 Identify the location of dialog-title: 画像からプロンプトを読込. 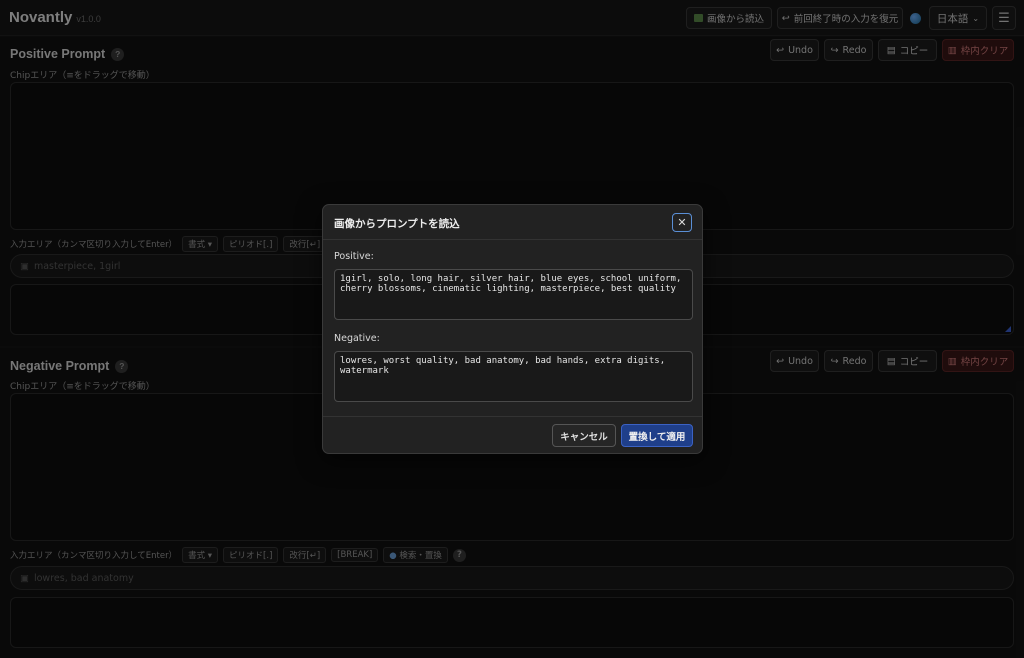
(397, 224).